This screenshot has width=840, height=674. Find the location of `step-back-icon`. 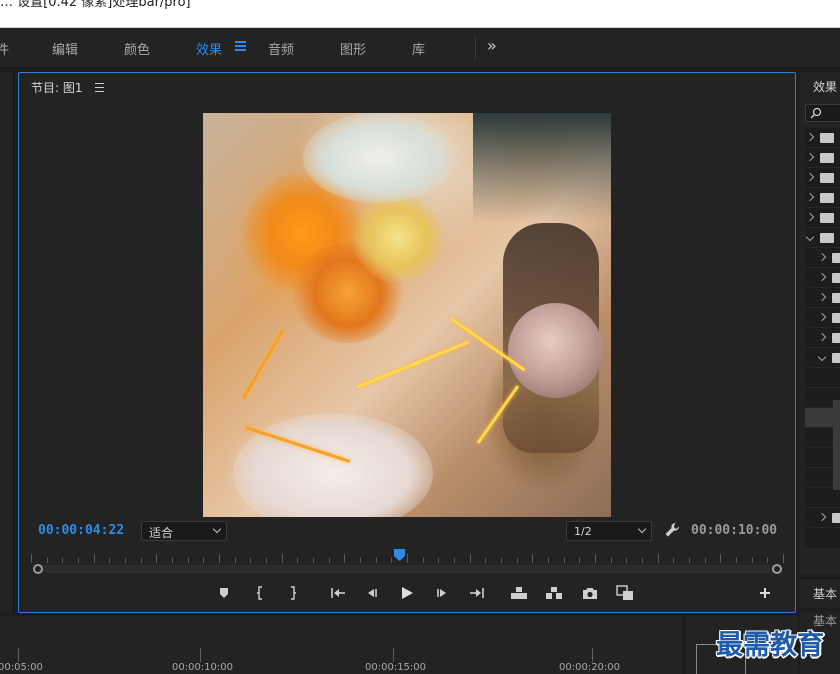

step-back-icon is located at coordinates (372, 593).